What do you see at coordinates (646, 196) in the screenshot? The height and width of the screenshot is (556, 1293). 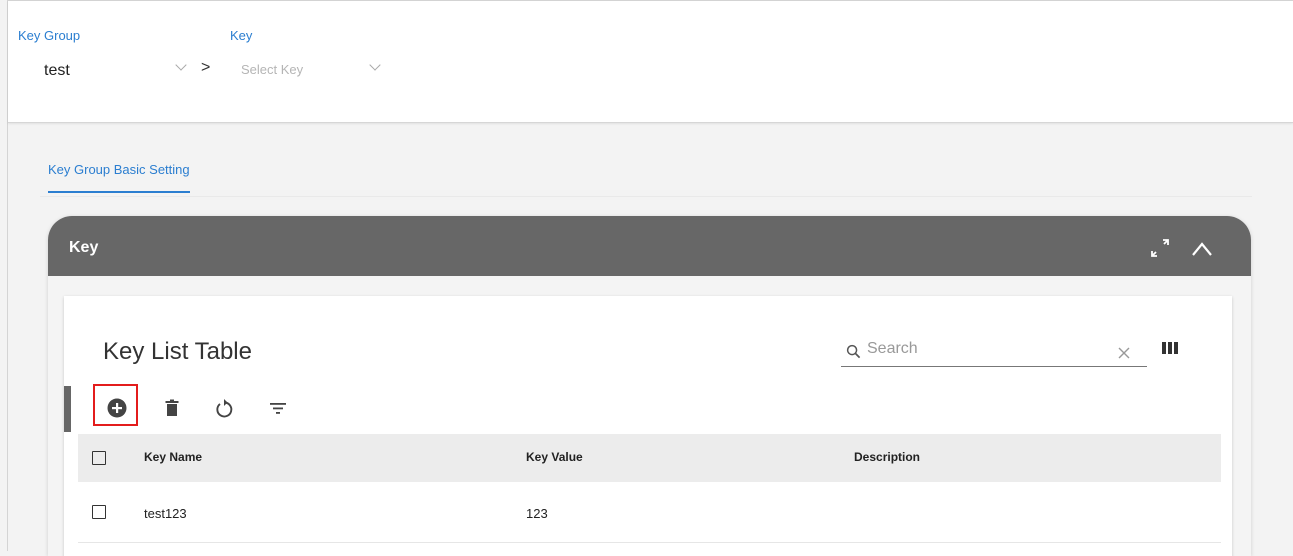 I see `tab-divider` at bounding box center [646, 196].